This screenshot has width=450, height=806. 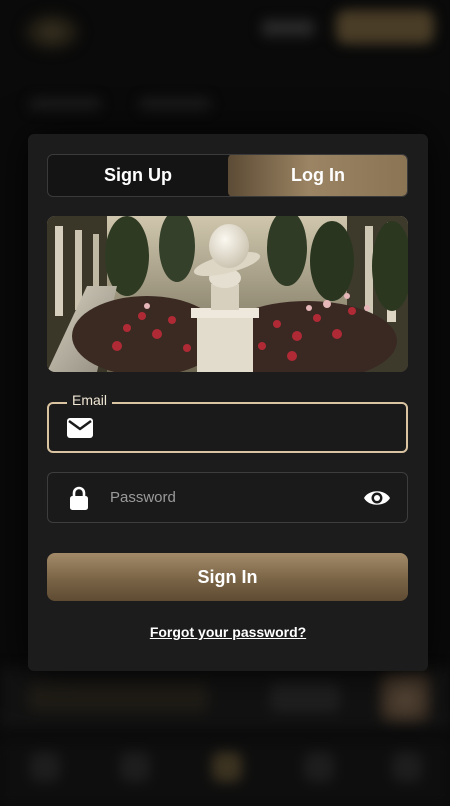 What do you see at coordinates (52, 32) in the screenshot?
I see `background-logo` at bounding box center [52, 32].